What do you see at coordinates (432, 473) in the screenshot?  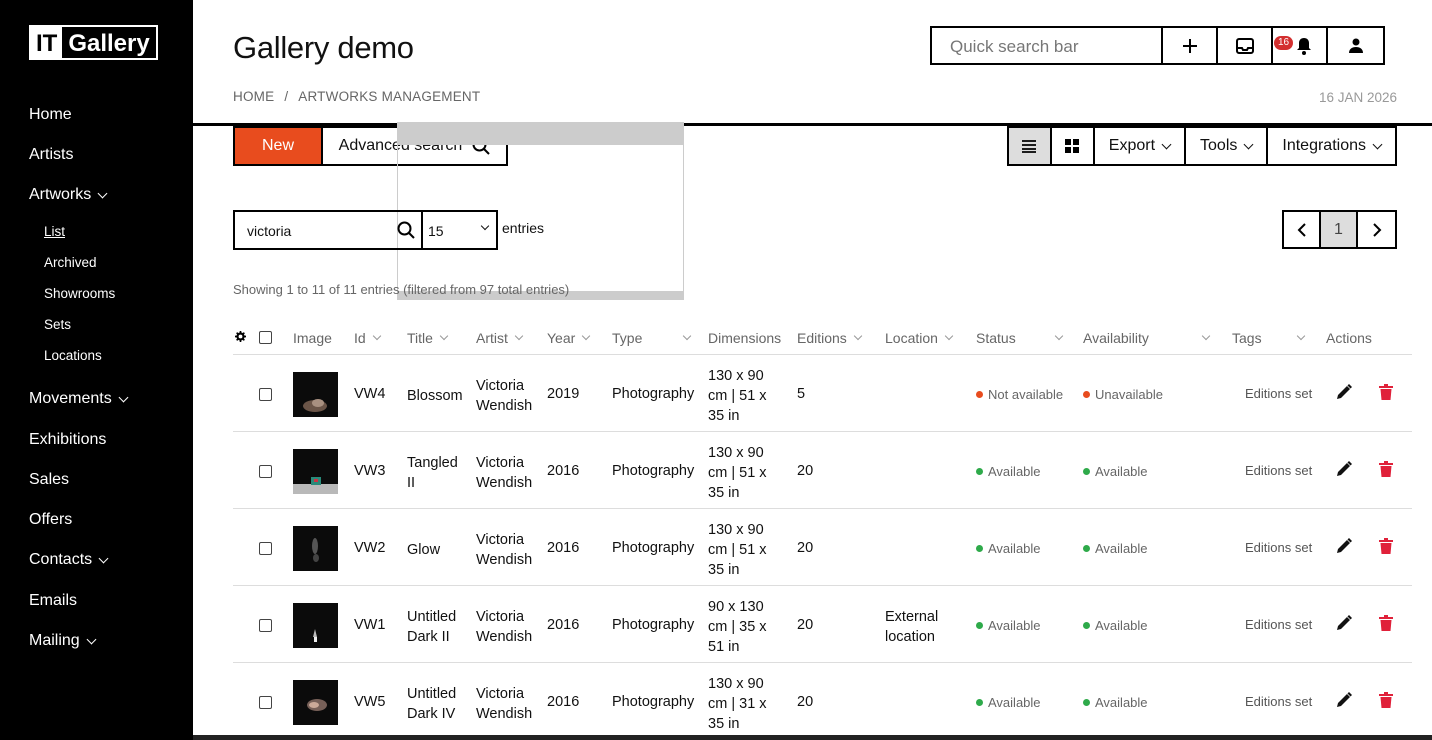 I see `artwork-title: Tangled II` at bounding box center [432, 473].